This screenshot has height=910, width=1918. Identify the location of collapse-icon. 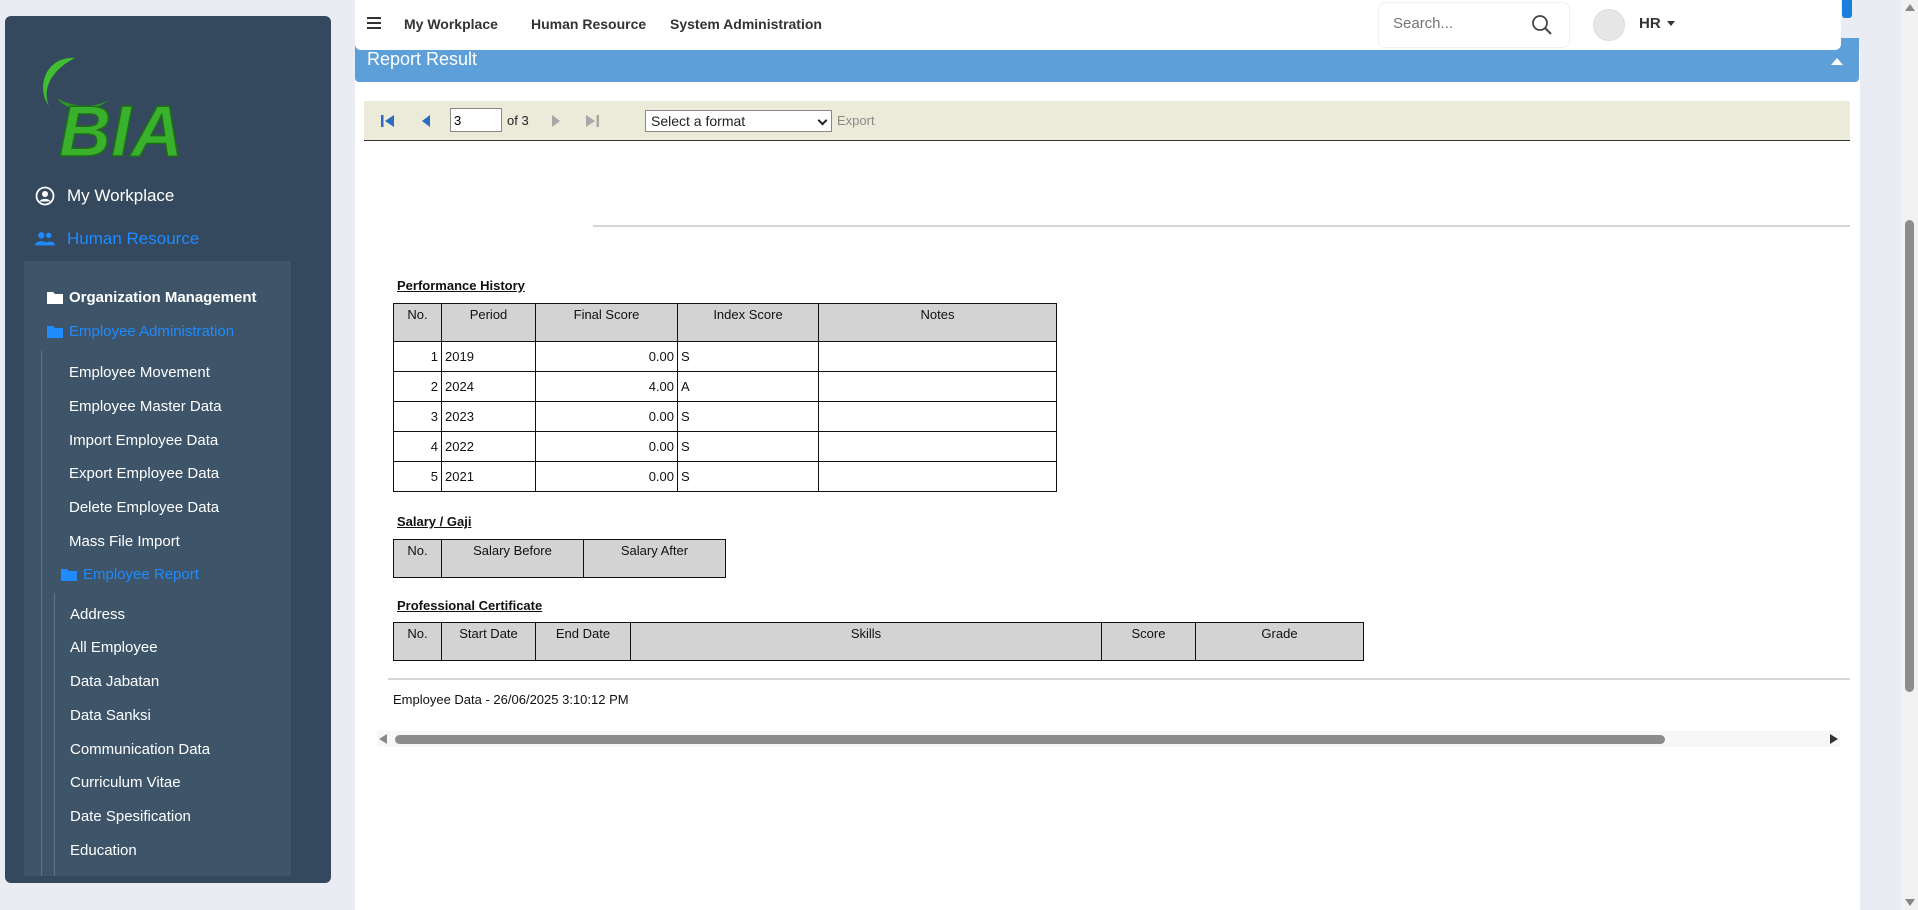
(1837, 61).